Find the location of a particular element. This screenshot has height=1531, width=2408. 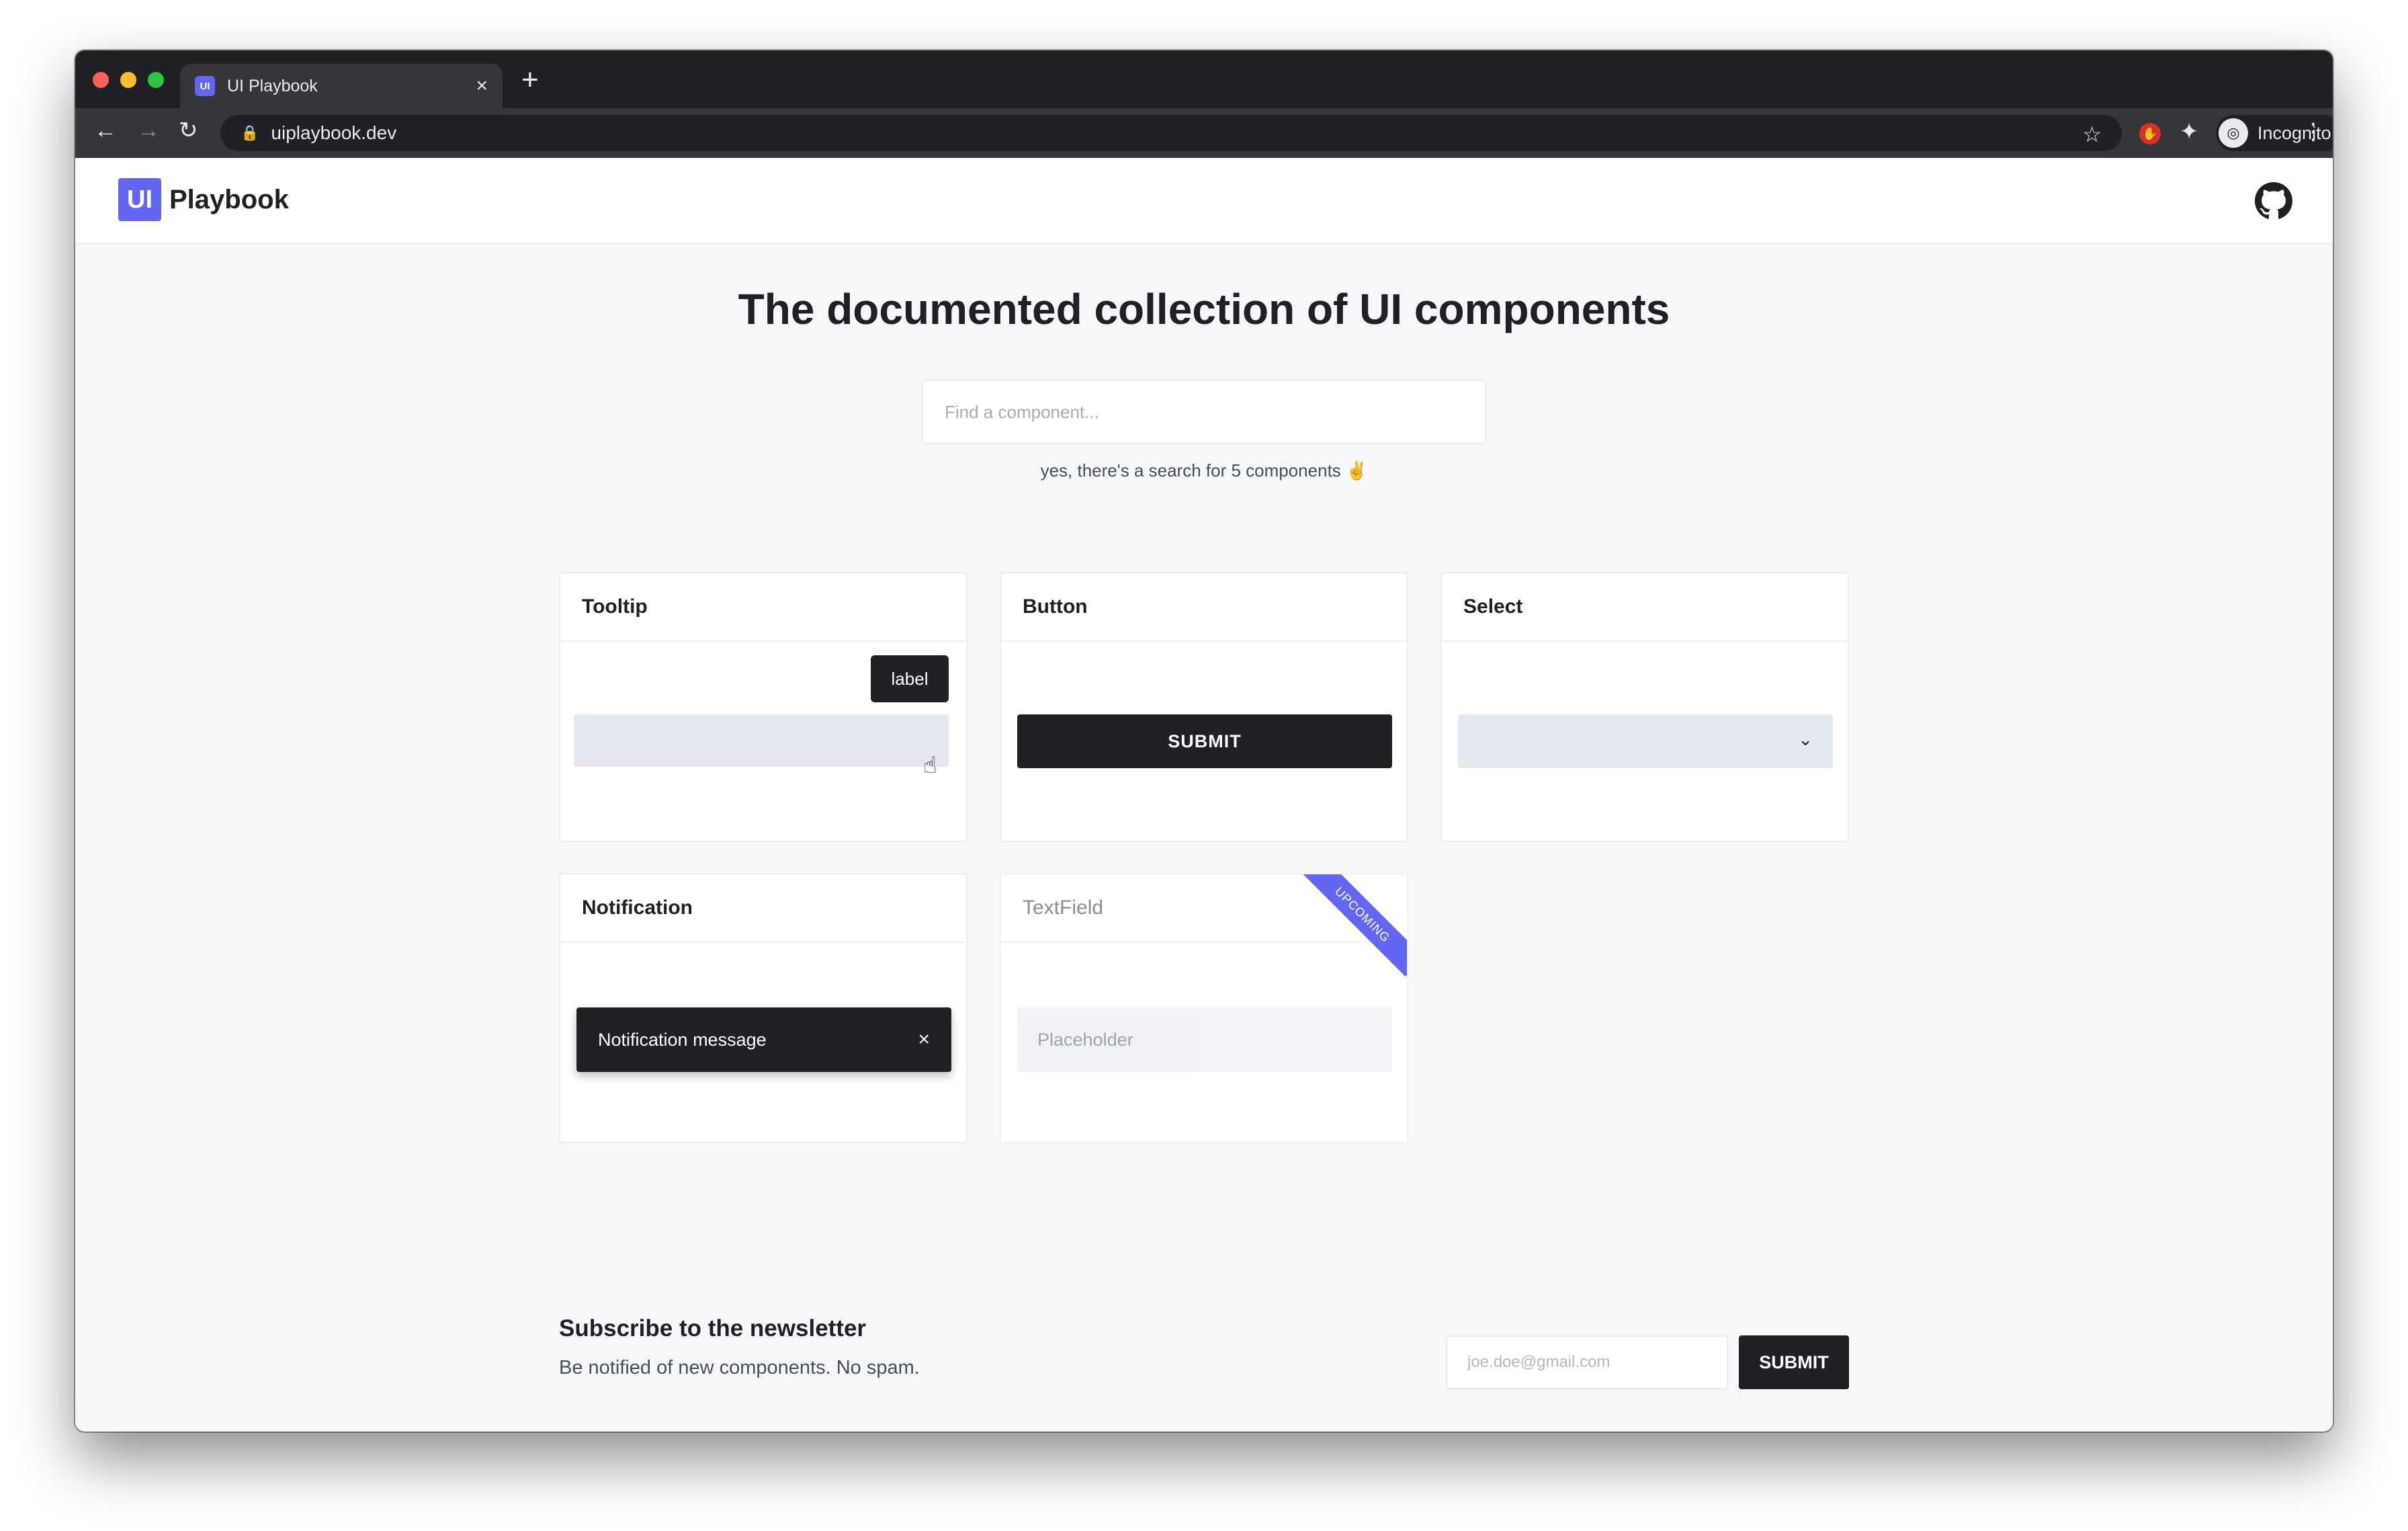

logo-mark: UI is located at coordinates (139, 199).